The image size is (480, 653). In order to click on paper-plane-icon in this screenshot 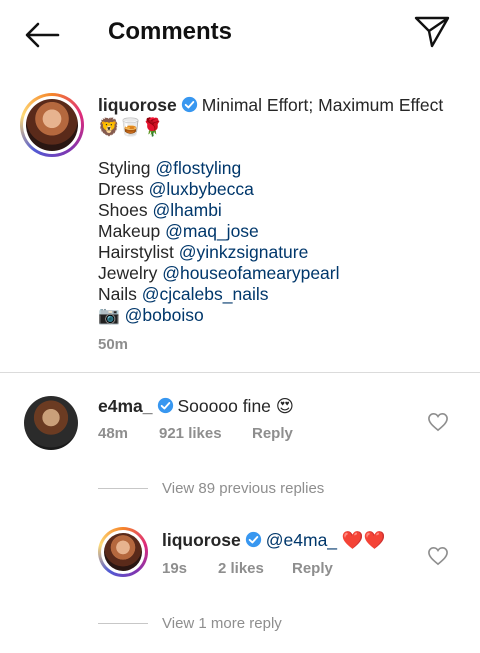, I will do `click(432, 32)`.